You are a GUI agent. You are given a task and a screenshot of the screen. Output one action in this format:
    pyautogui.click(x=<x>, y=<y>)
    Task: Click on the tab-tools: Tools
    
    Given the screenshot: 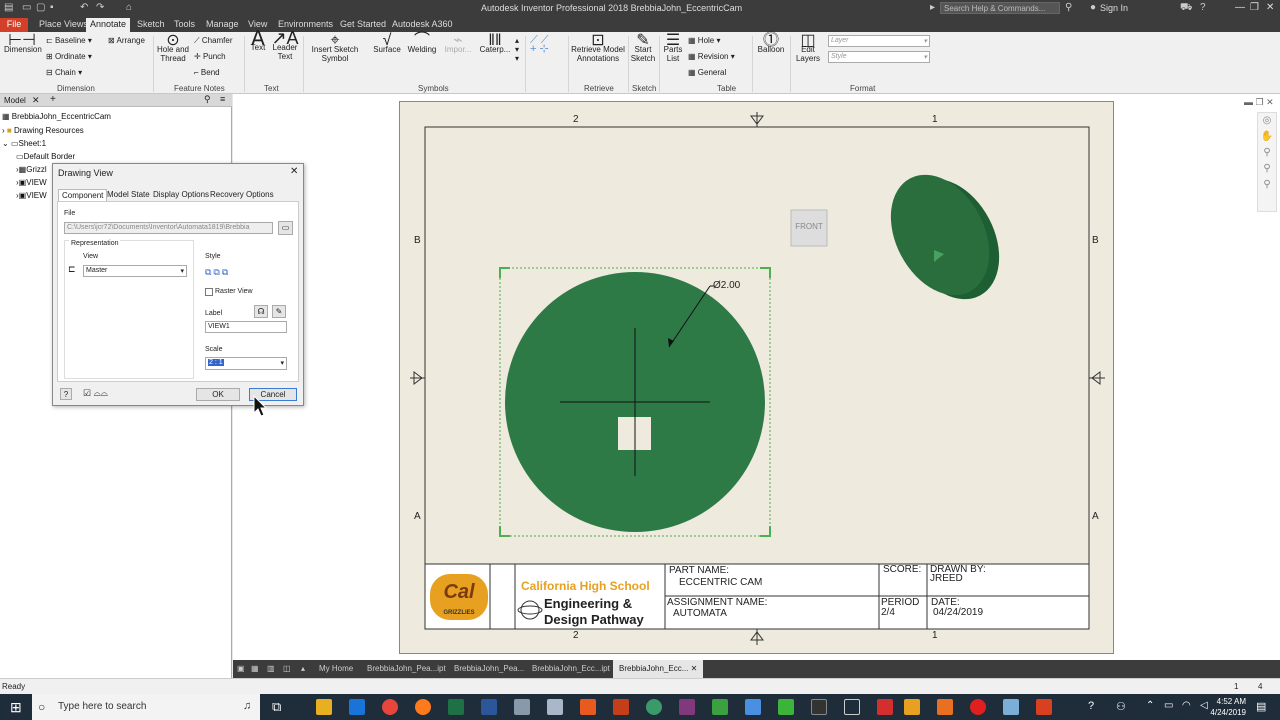 What is the action you would take?
    pyautogui.click(x=184, y=25)
    